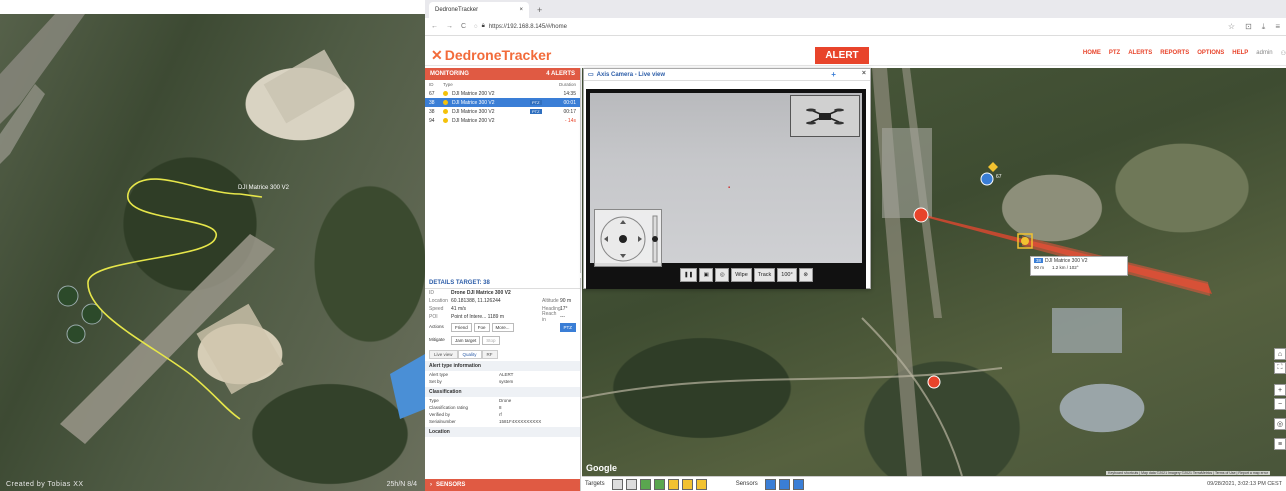  I want to click on location-section-title: Location, so click(502, 432).